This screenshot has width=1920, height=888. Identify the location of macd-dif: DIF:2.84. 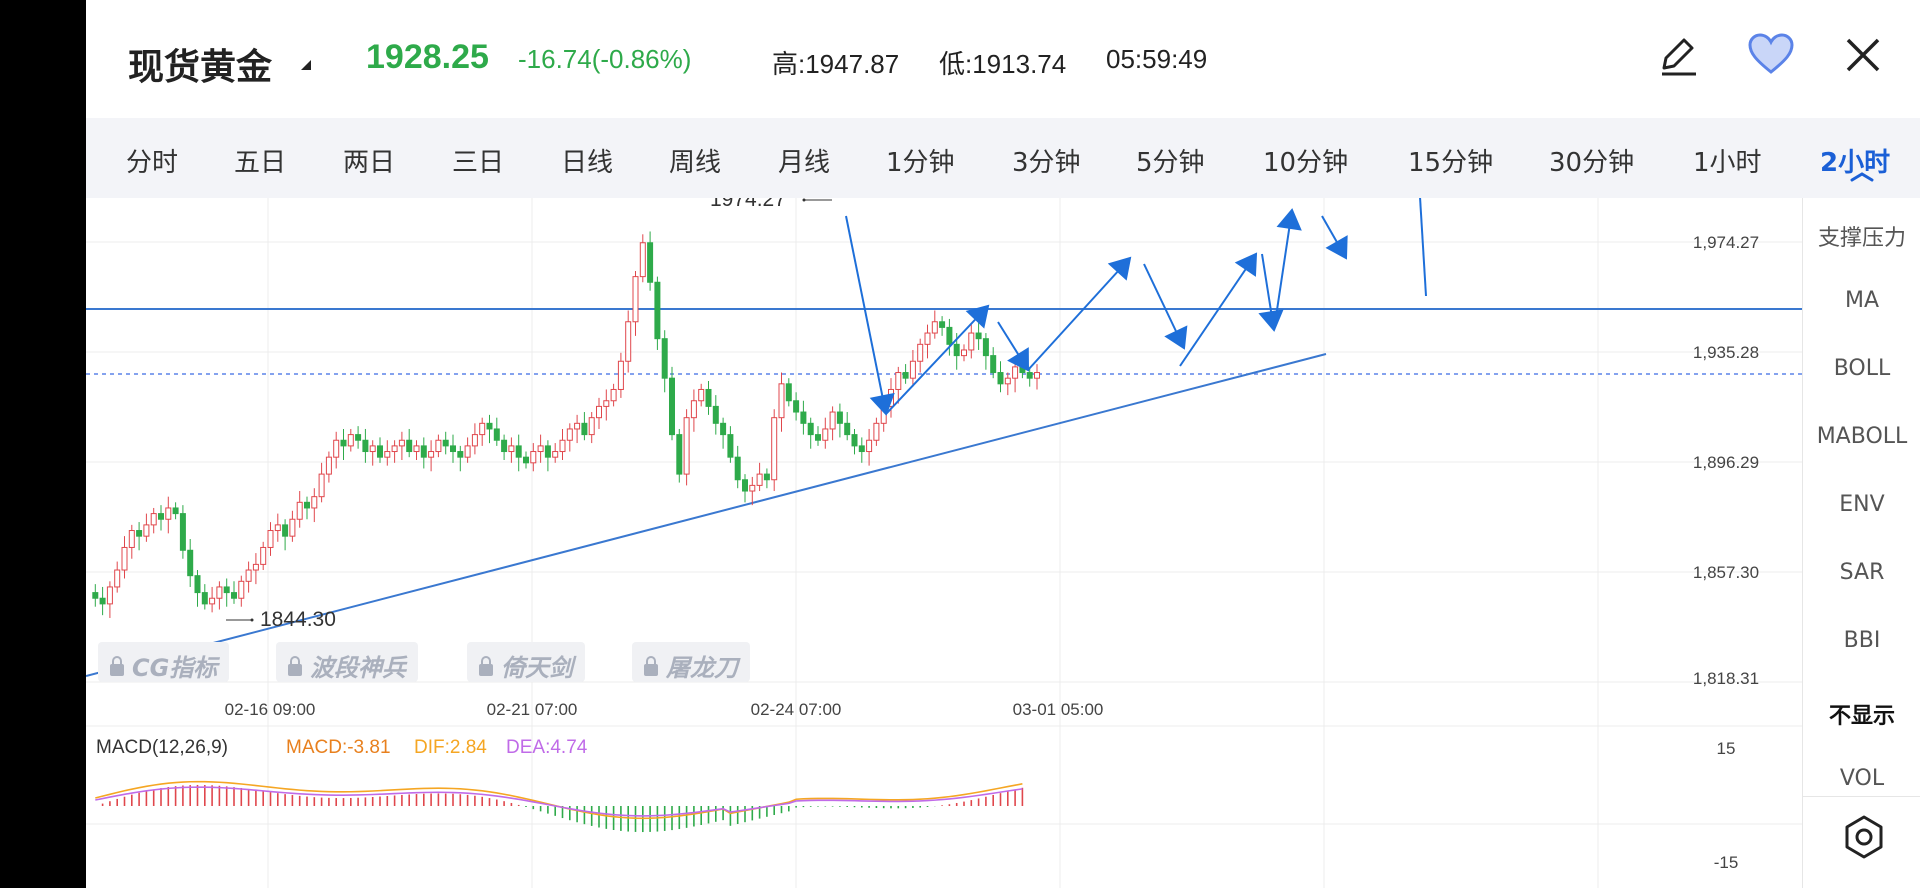
(450, 747).